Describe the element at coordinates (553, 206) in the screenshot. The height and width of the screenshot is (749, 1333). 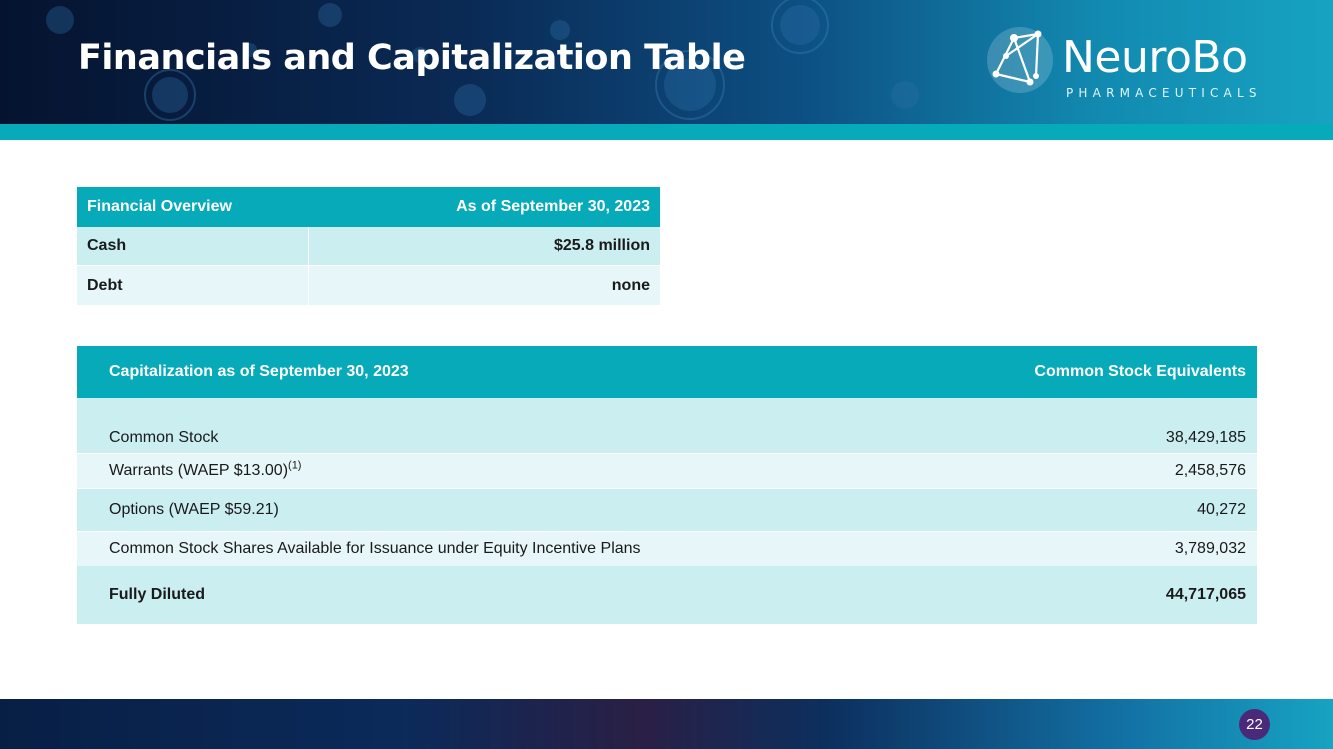
I see `financial-overview-header-date: As of September 30, 2023` at that location.